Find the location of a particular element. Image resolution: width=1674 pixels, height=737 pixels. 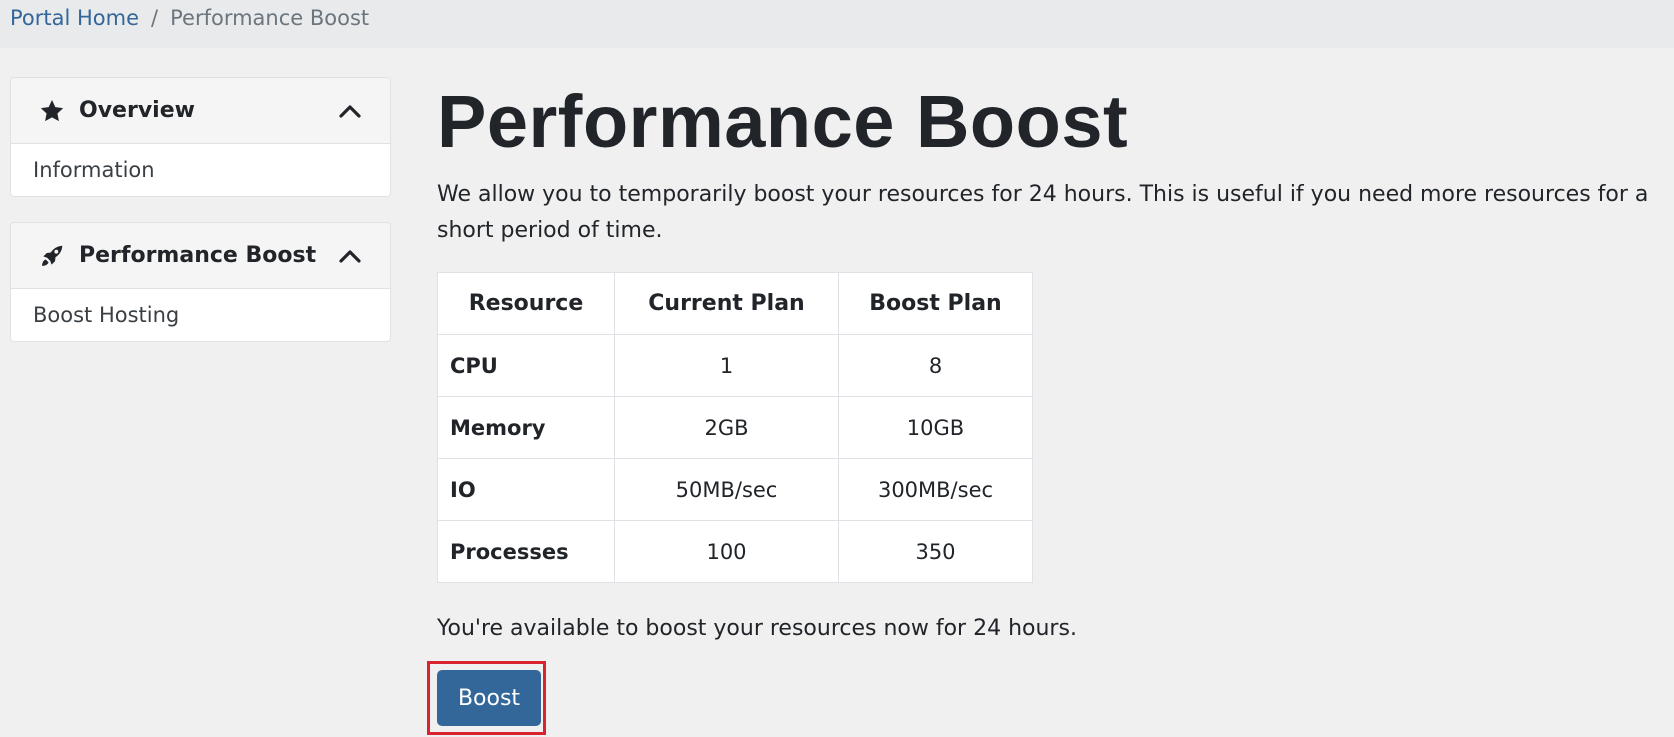

current-plan-value: 1 is located at coordinates (726, 365).